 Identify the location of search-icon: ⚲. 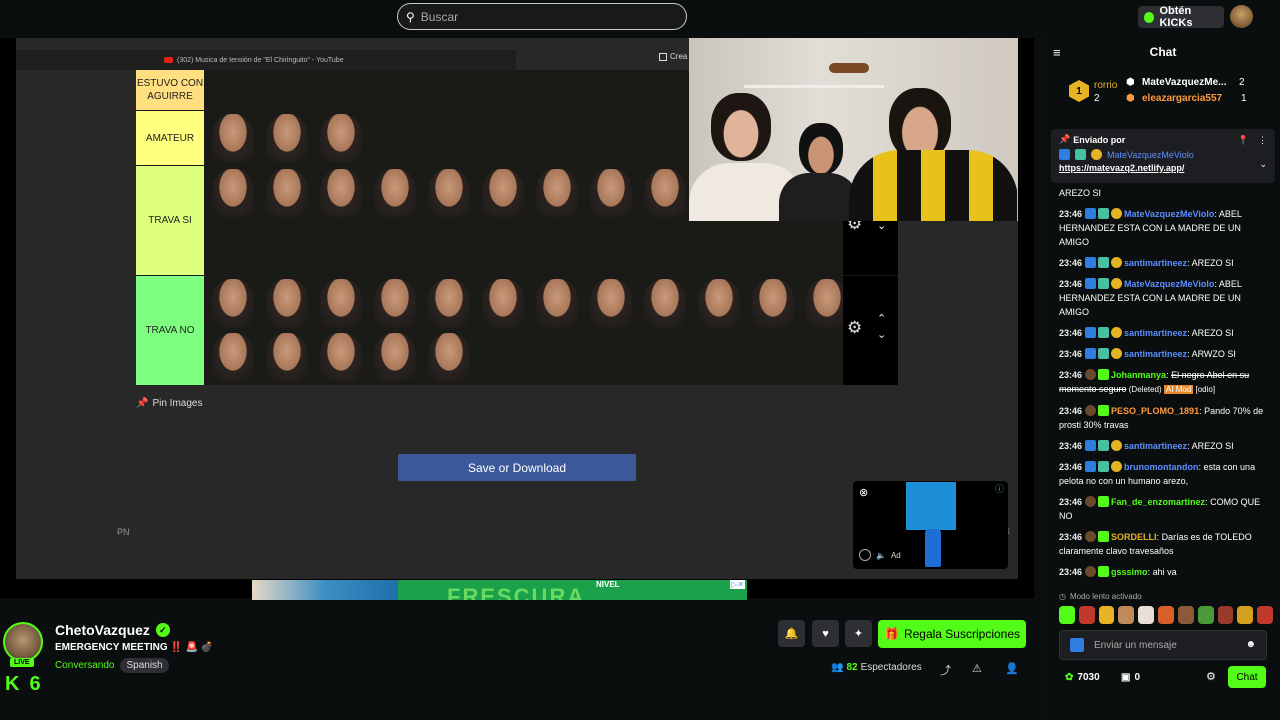
(410, 16).